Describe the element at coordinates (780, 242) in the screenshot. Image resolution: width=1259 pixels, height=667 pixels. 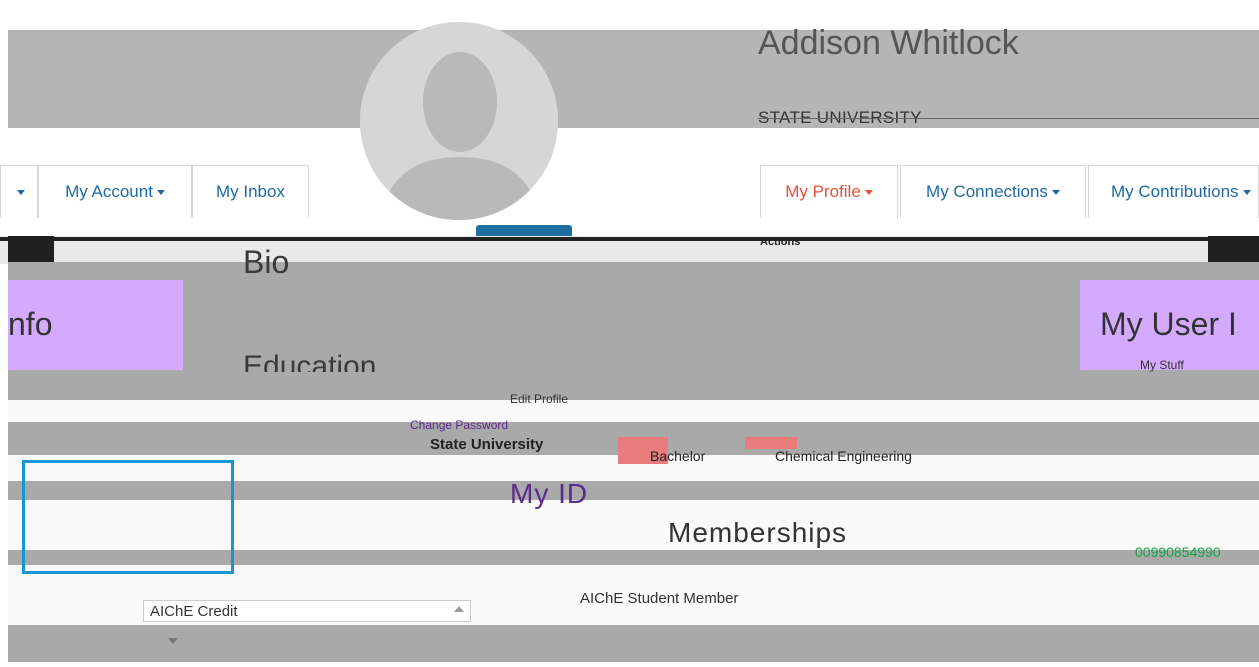
I see `actions-label: Actions` at that location.